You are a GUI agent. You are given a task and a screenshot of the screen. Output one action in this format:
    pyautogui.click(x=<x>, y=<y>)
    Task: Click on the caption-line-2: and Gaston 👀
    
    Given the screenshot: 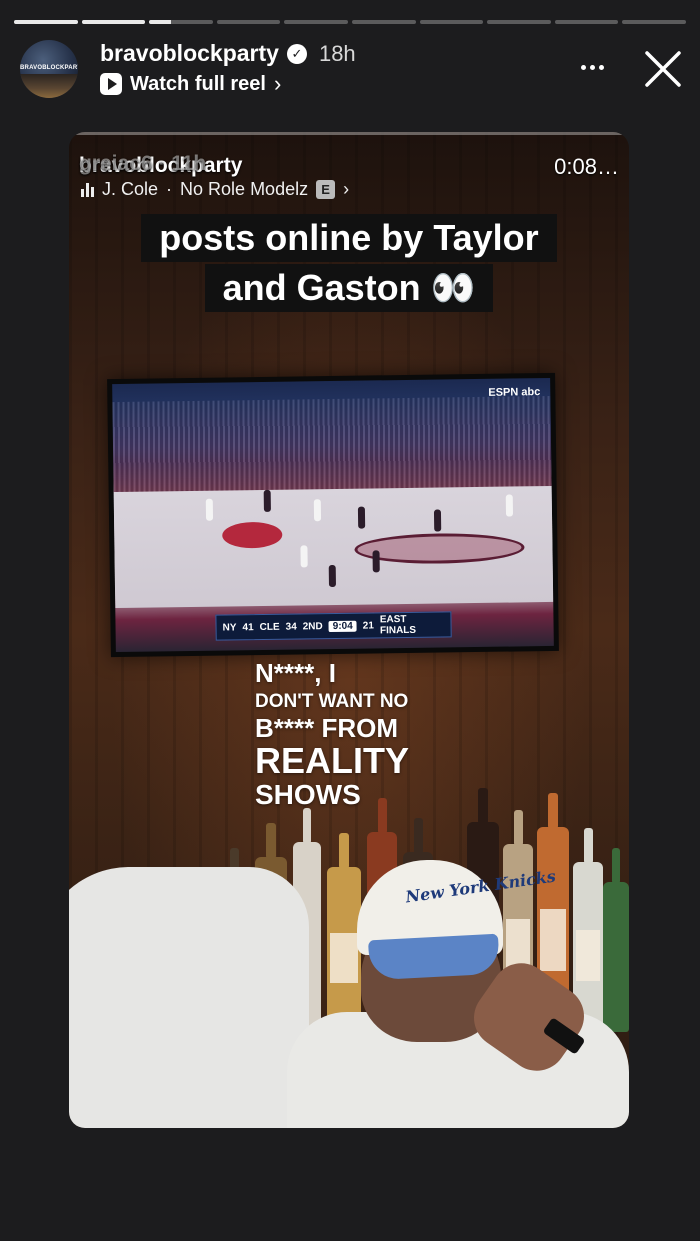 What is the action you would take?
    pyautogui.click(x=349, y=288)
    